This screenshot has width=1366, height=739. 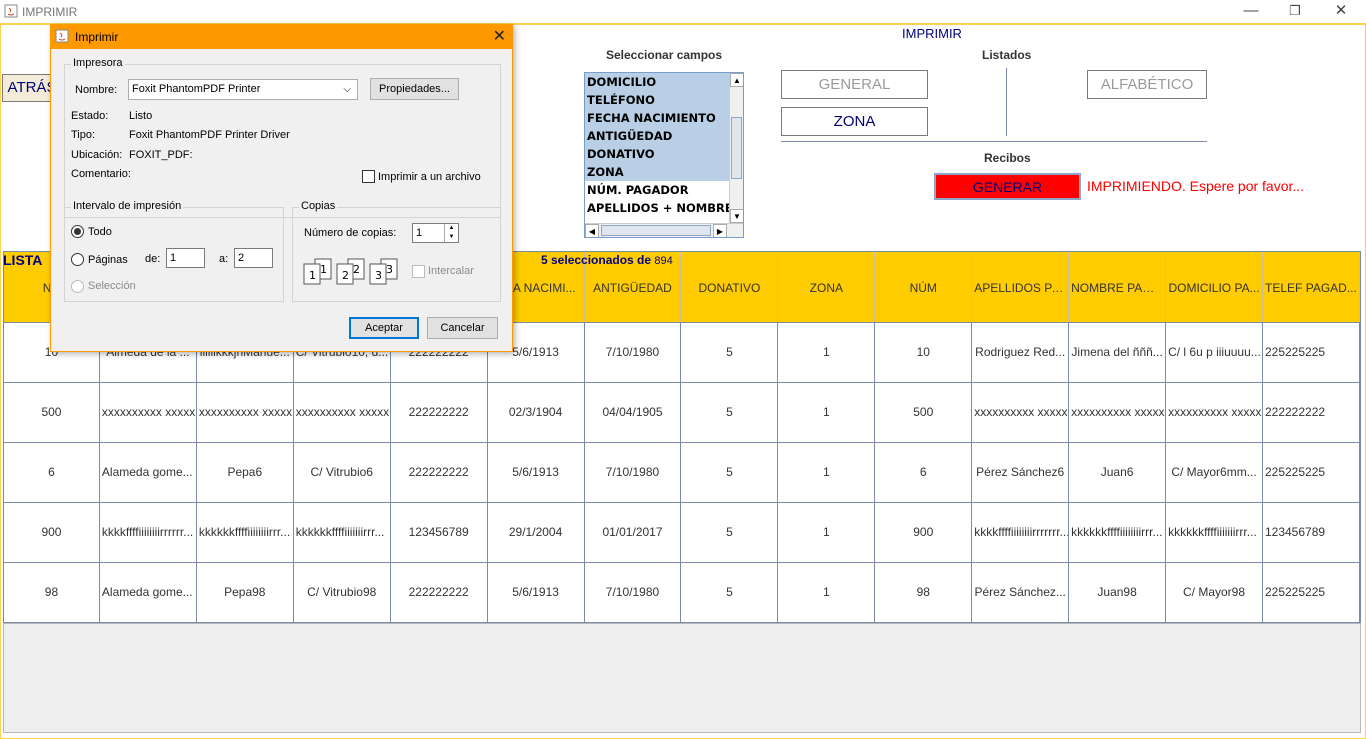 What do you see at coordinates (736, 148) in the screenshot?
I see `fields-vertical-scrollbar: ▲ ▼` at bounding box center [736, 148].